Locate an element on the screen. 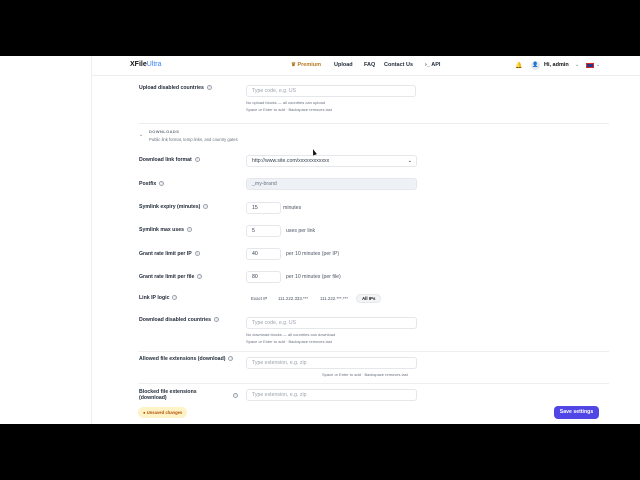 The width and height of the screenshot is (640, 480). label-text: Symlink expiry (minutes) is located at coordinates (170, 207).